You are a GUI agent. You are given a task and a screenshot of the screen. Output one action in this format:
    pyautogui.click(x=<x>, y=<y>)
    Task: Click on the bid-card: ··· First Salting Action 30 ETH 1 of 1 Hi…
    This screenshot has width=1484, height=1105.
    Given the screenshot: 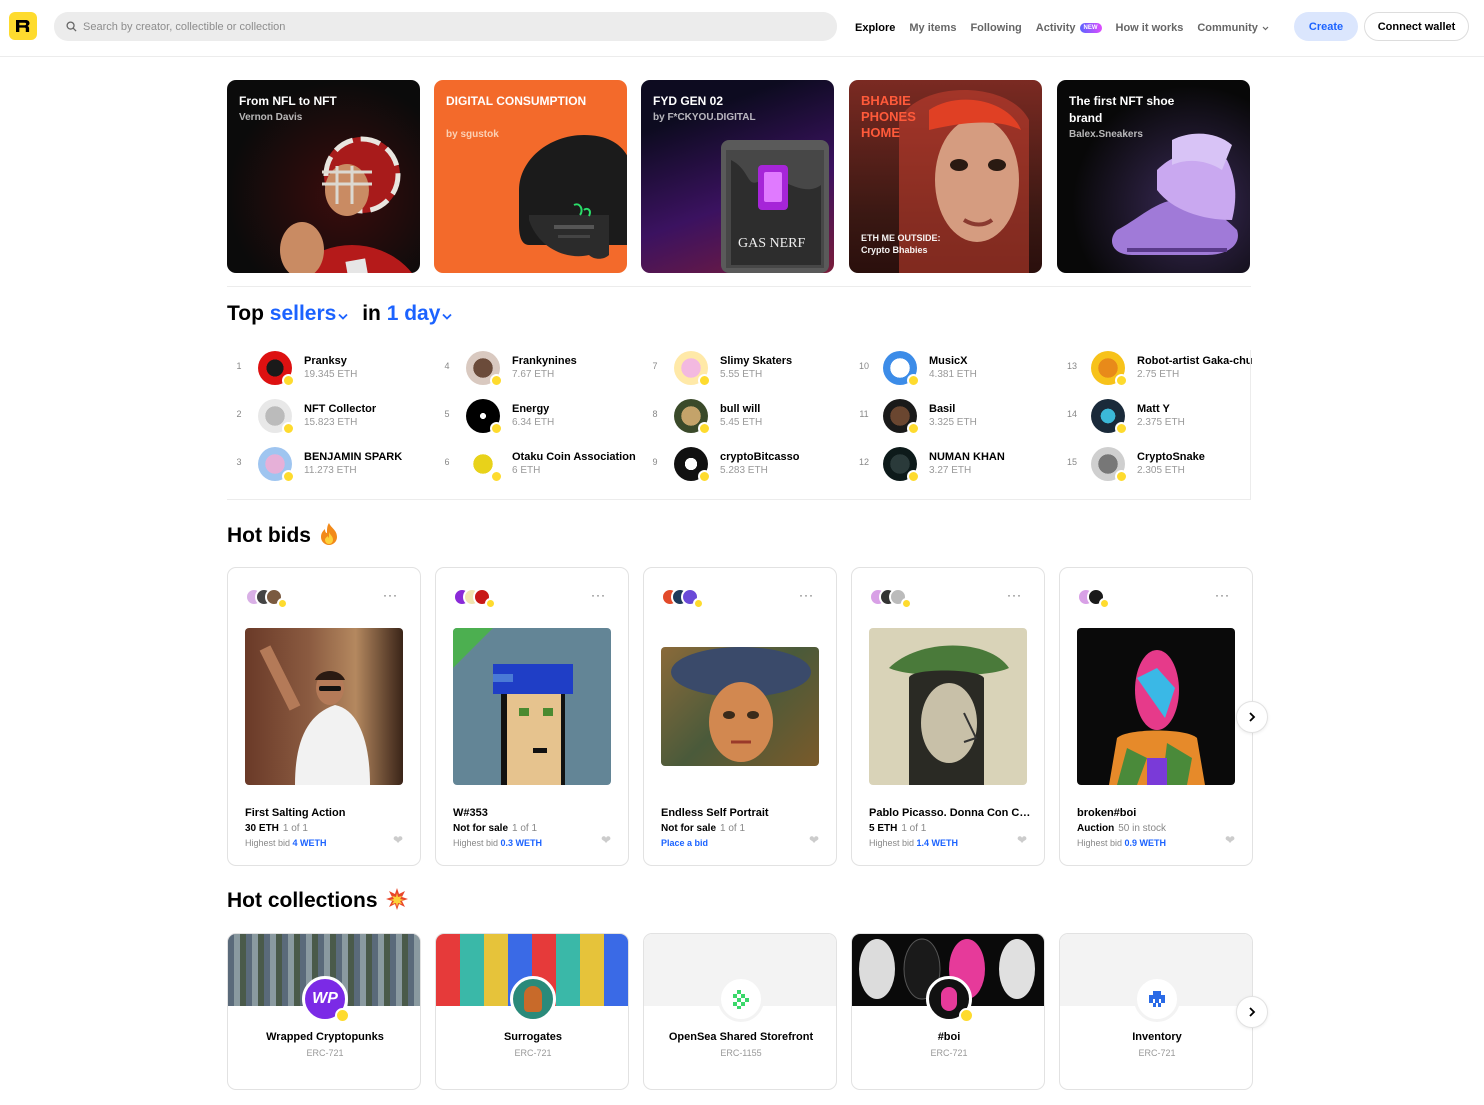 What is the action you would take?
    pyautogui.click(x=324, y=716)
    